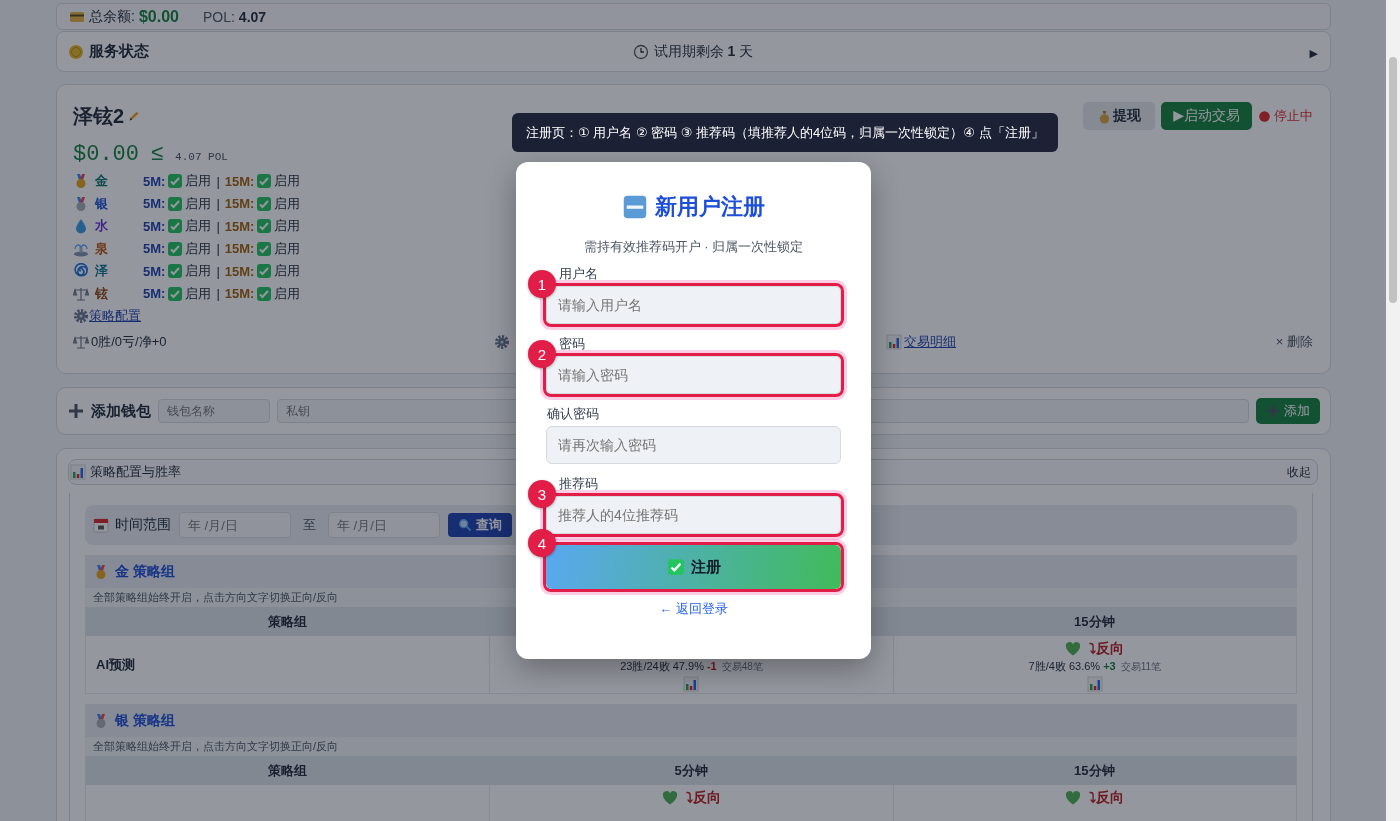 This screenshot has height=821, width=1400. I want to click on trade-count: 交易48笔, so click(742, 667).